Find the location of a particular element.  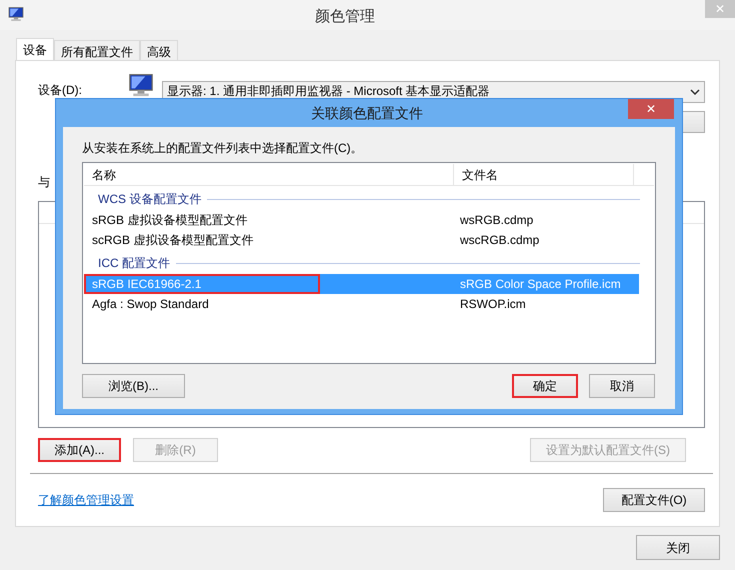

group-header: ICC 配置文件 is located at coordinates (134, 263).